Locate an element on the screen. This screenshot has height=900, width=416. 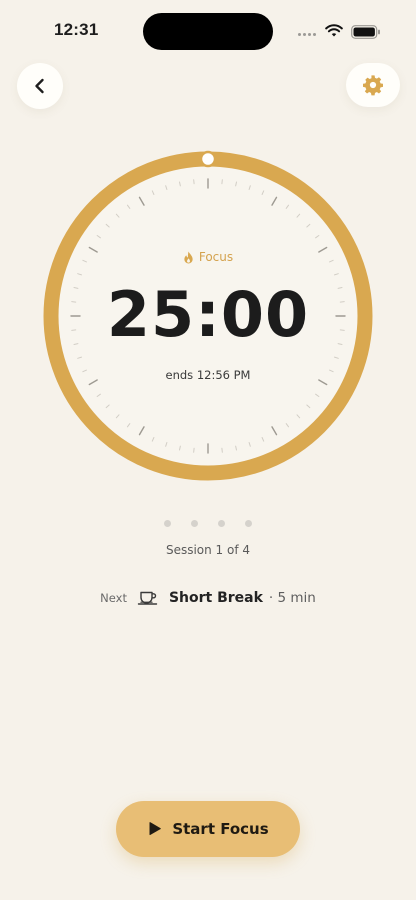
timer-display: 25:00 is located at coordinates (208, 314).